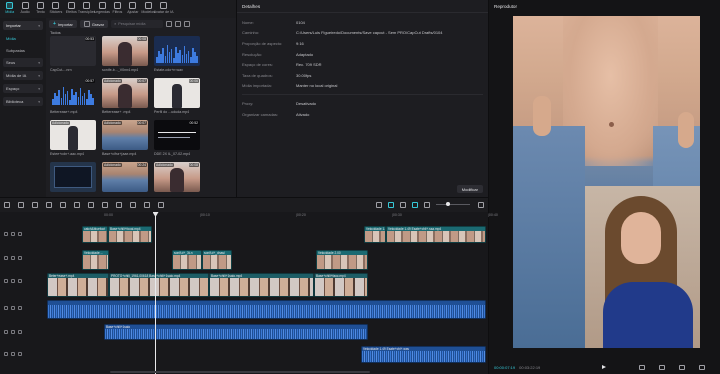 Image resolution: width=720 pixels, height=374 pixels. I want to click on tool-tab-0: Mídia, so click(9, 10).